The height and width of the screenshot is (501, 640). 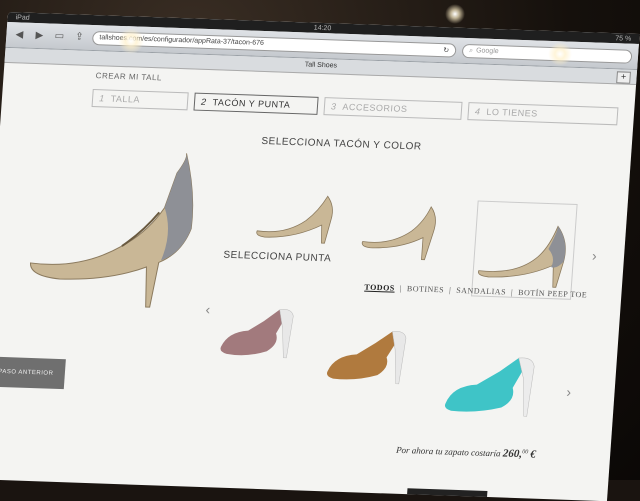 What do you see at coordinates (447, 494) in the screenshot?
I see `next-step-button` at bounding box center [447, 494].